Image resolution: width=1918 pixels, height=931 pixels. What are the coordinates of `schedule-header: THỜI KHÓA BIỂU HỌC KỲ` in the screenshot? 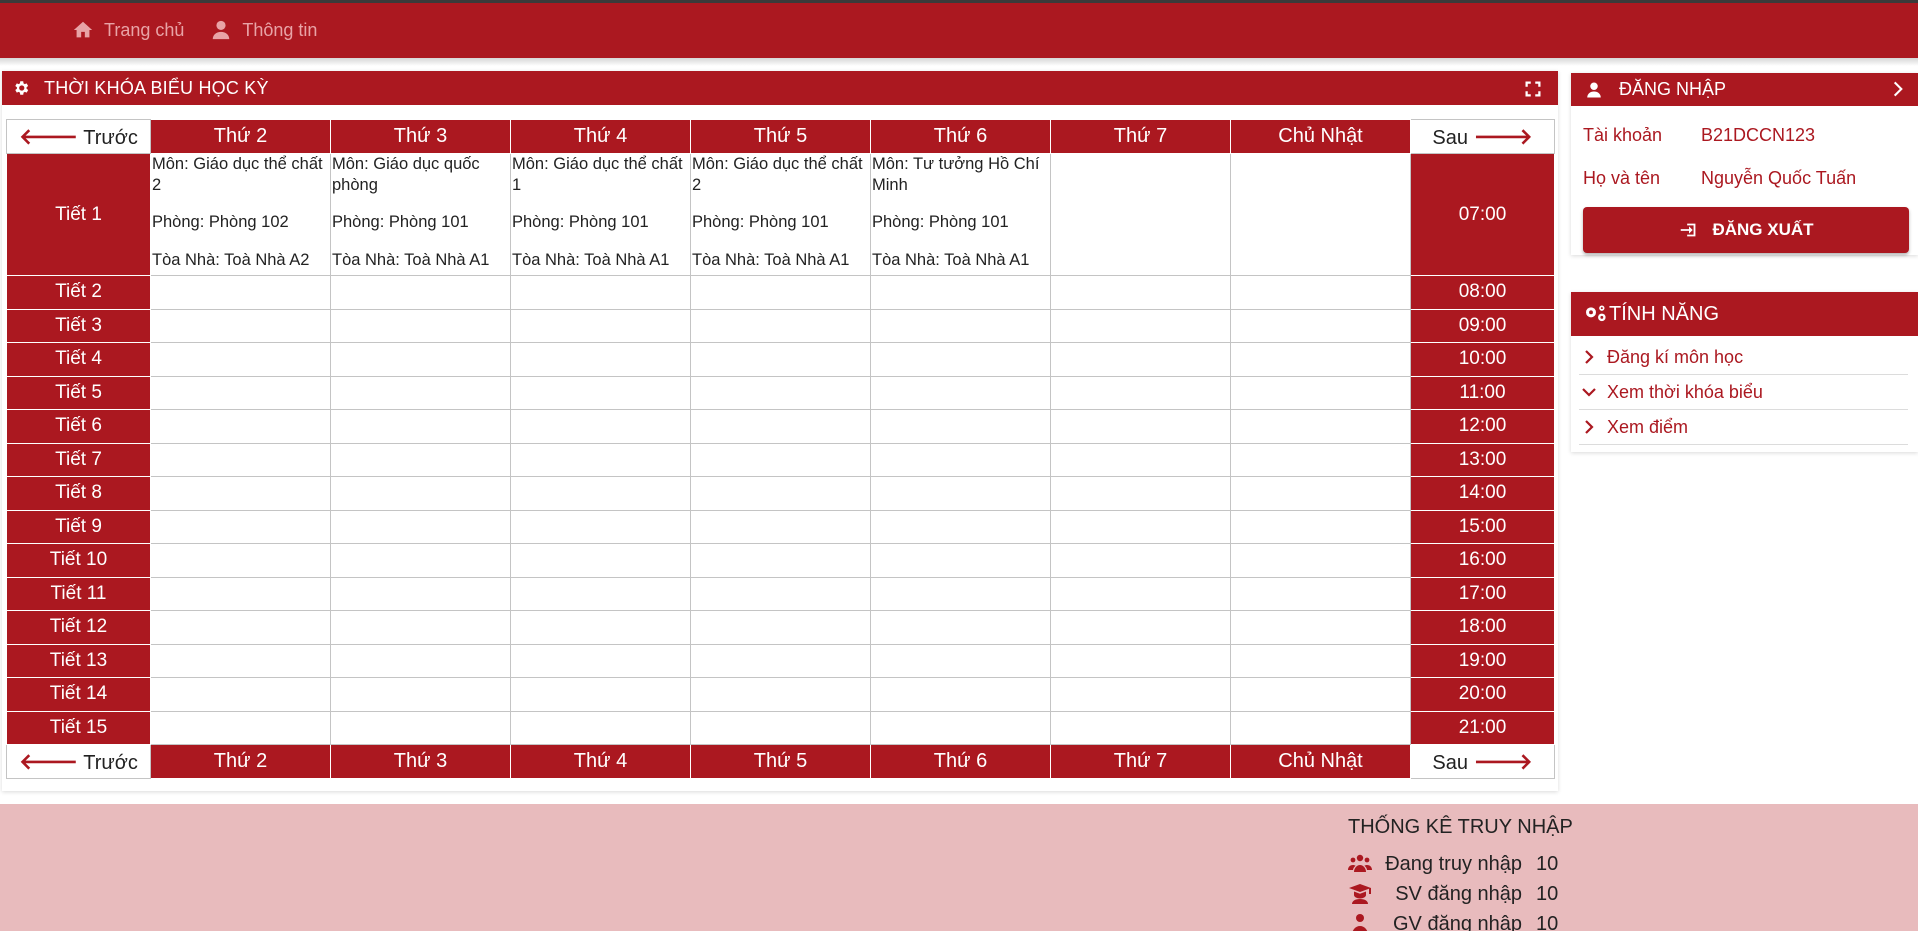 It's located at (780, 88).